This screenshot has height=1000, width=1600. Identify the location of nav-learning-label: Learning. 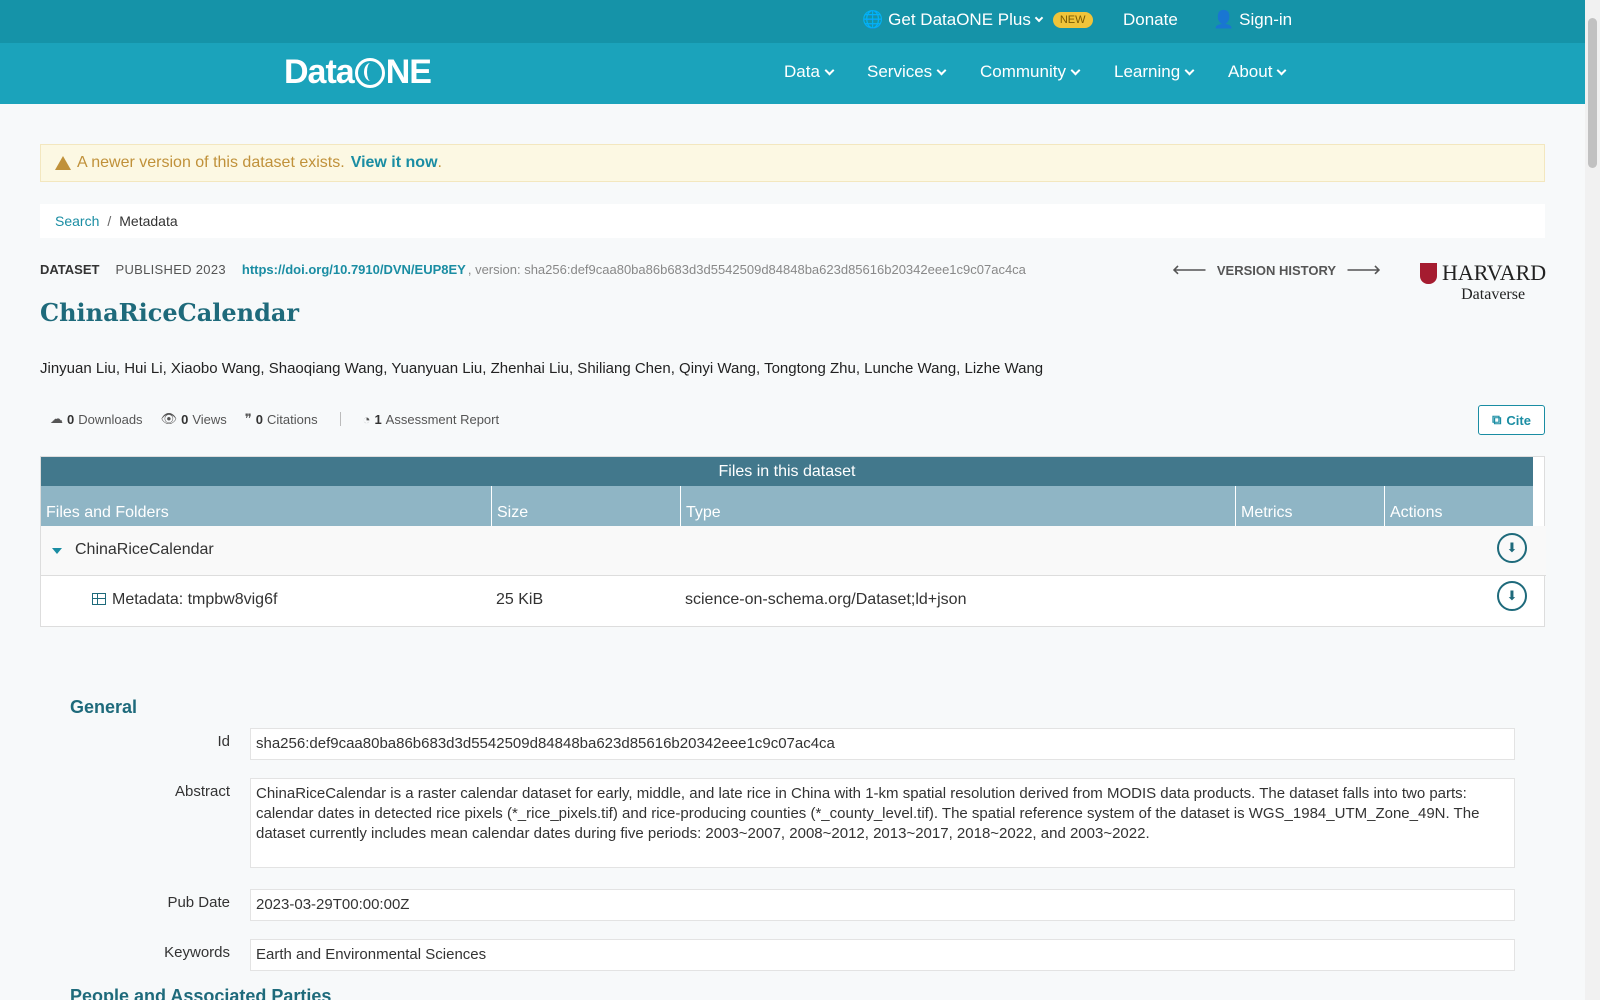
(1147, 71).